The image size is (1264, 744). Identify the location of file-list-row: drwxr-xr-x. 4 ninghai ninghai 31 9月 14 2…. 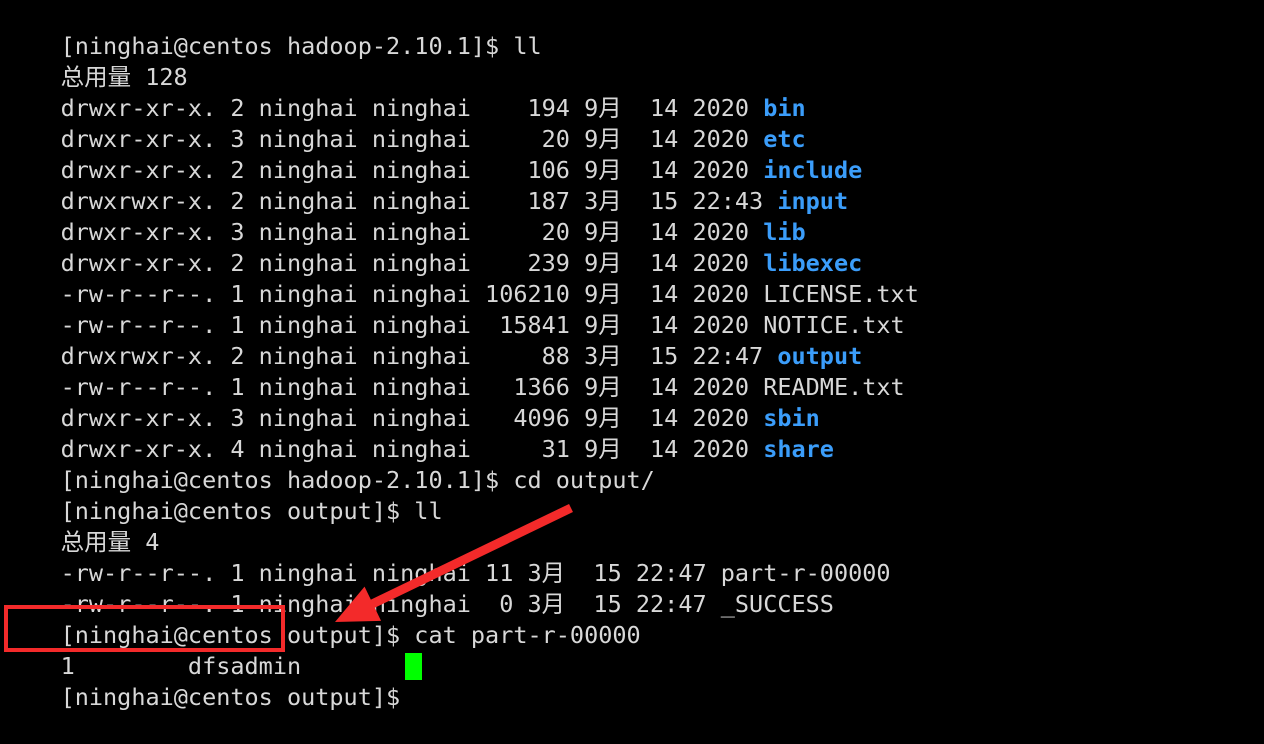
(419, 433).